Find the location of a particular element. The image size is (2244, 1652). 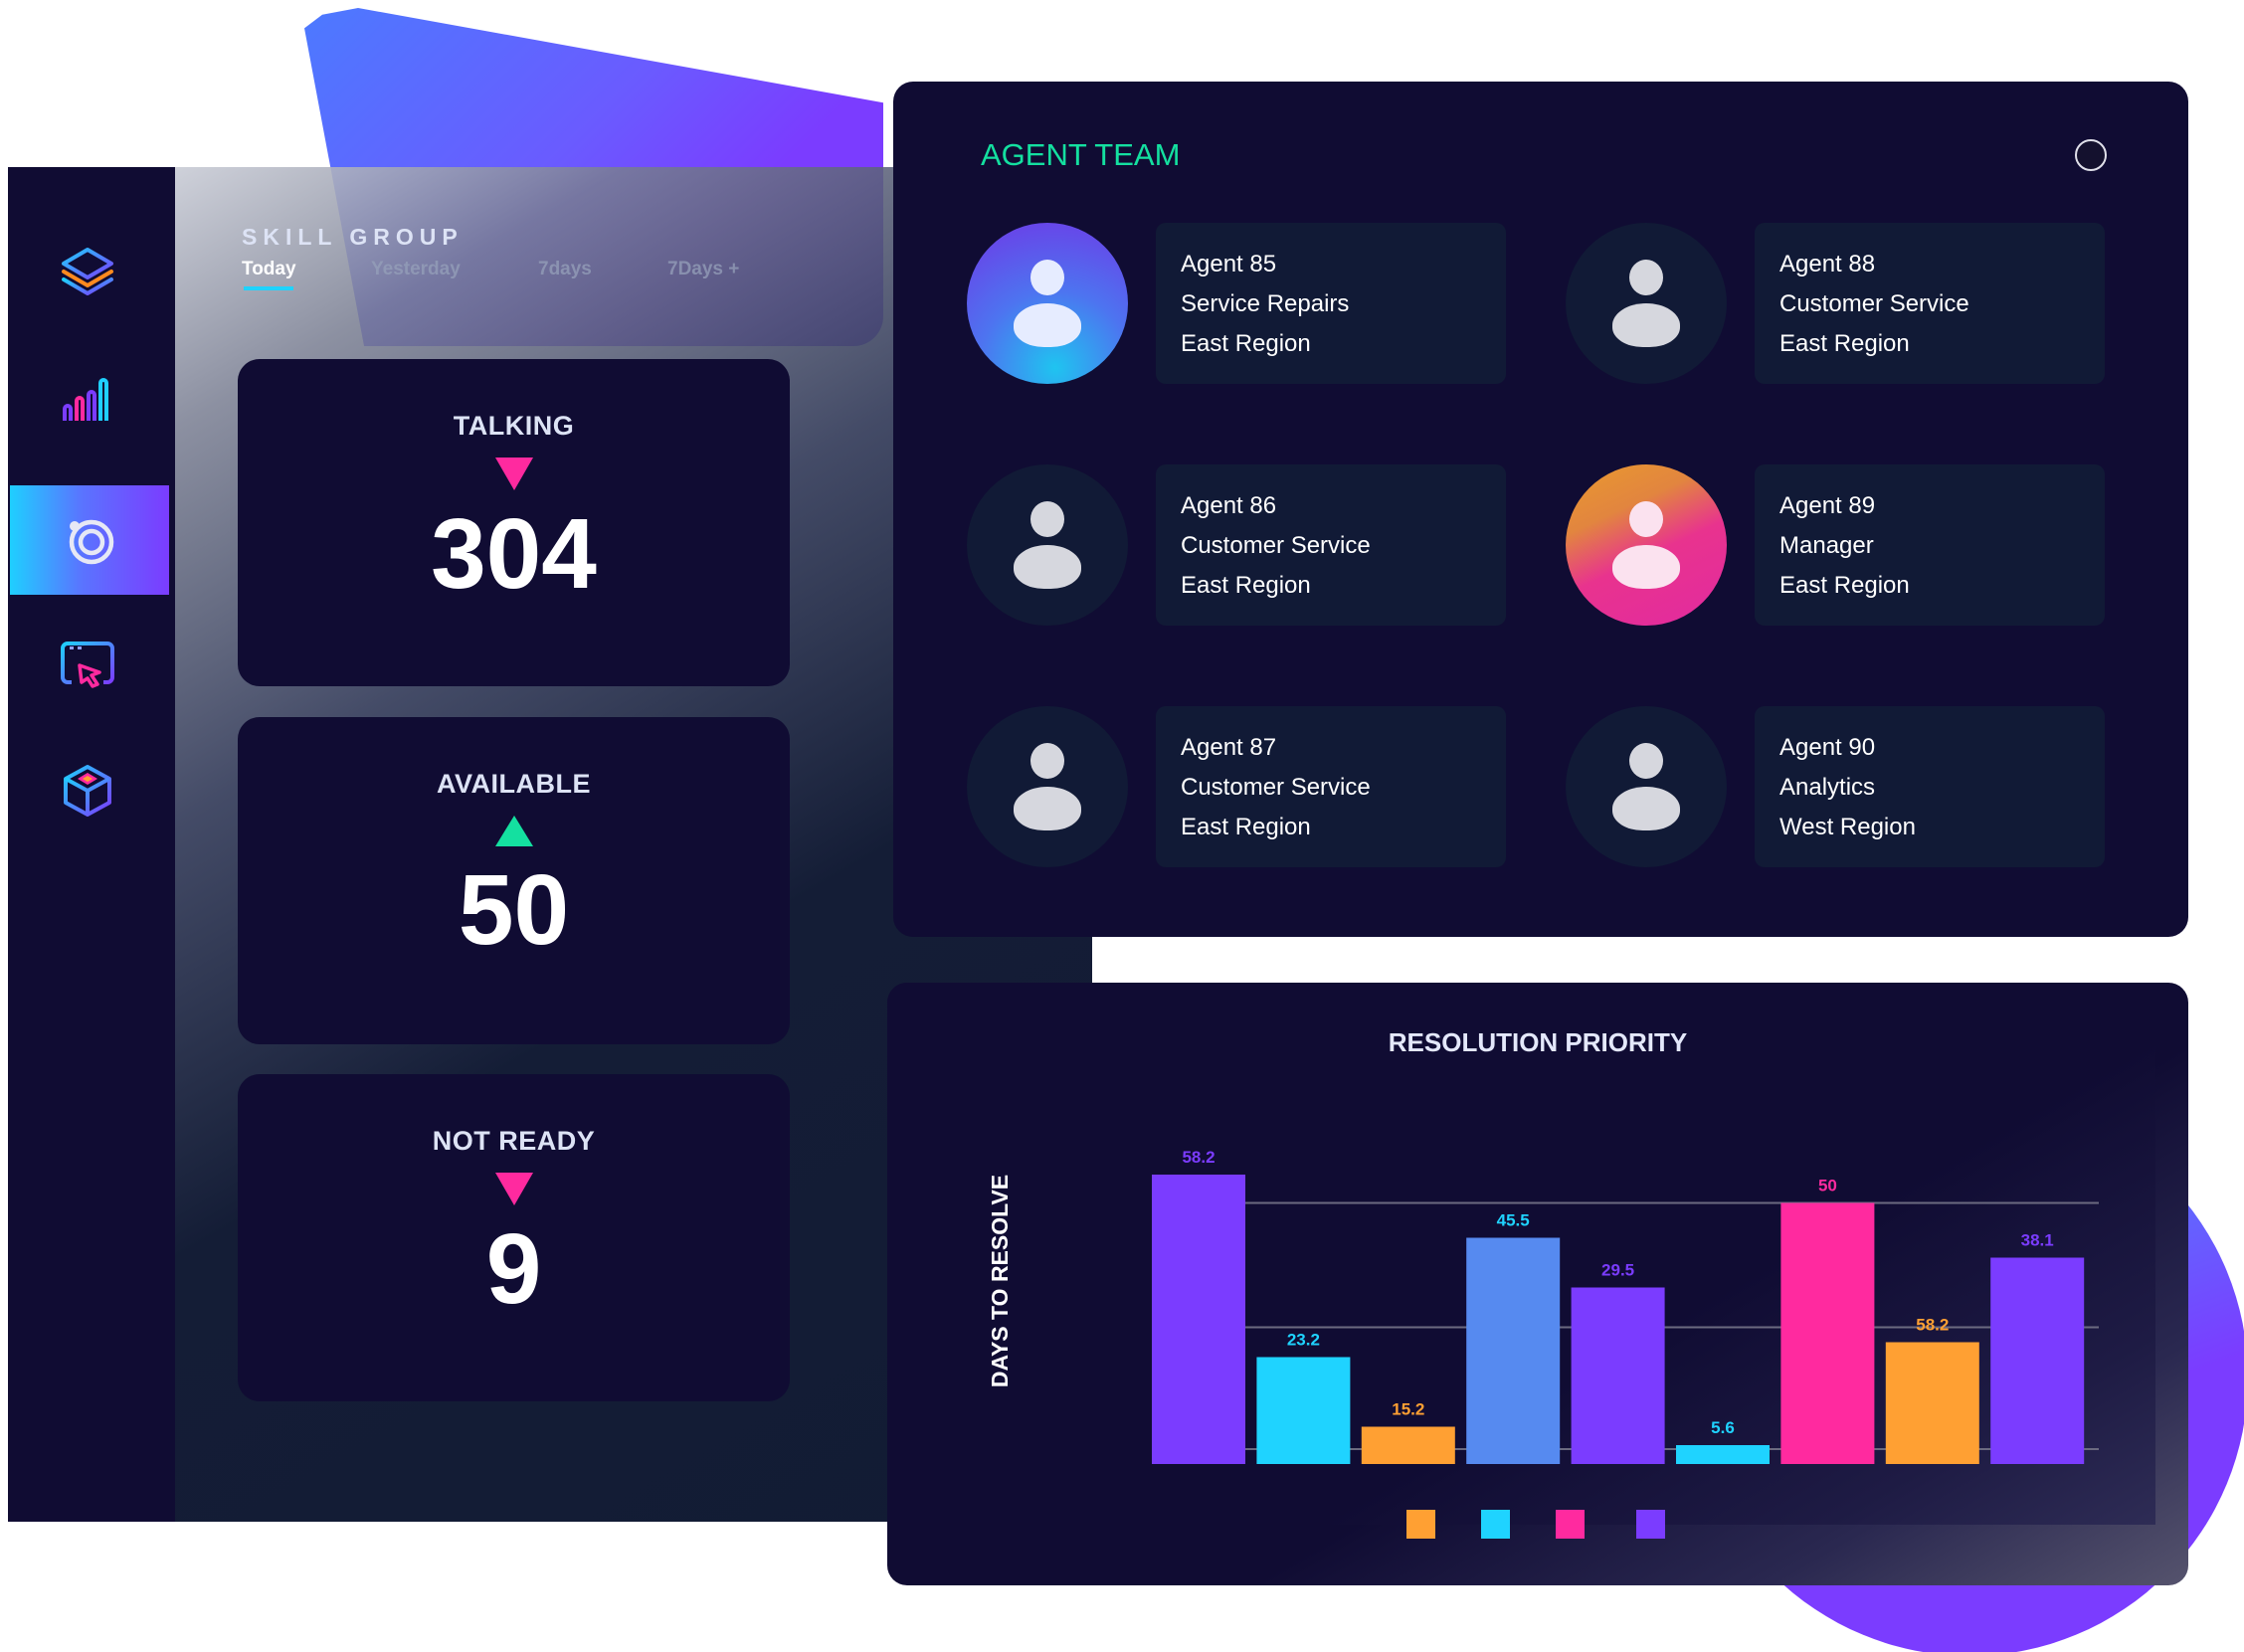

agent-department: Analytics is located at coordinates (1827, 787).